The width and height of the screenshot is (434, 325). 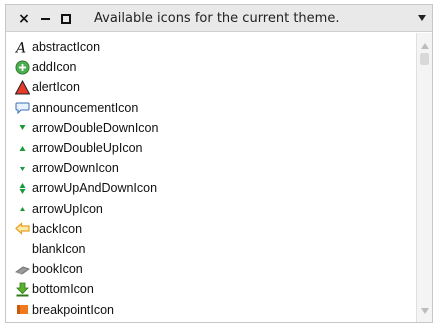 I want to click on list-item: arrowUpAndDownIcon, so click(x=215, y=188).